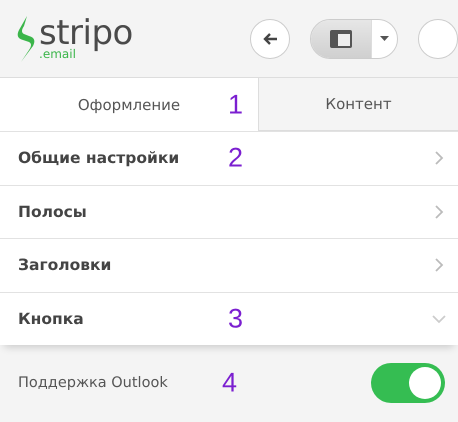 Image resolution: width=458 pixels, height=422 pixels. Describe the element at coordinates (229, 265) in the screenshot. I see `section-header: Заголовки` at that location.